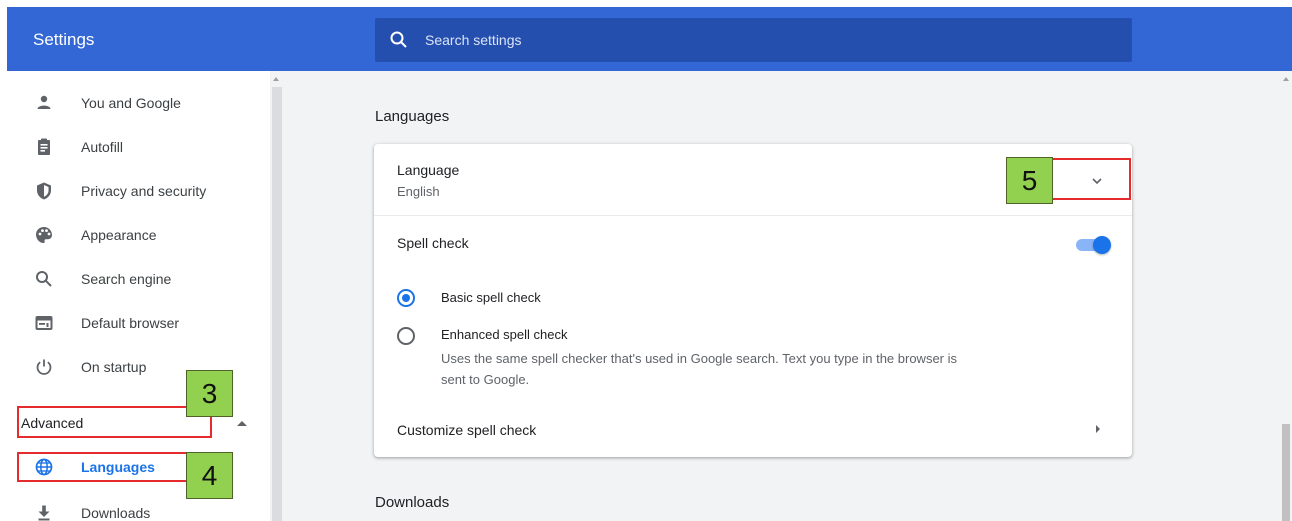  Describe the element at coordinates (44, 146) in the screenshot. I see `clipboard-icon` at that location.